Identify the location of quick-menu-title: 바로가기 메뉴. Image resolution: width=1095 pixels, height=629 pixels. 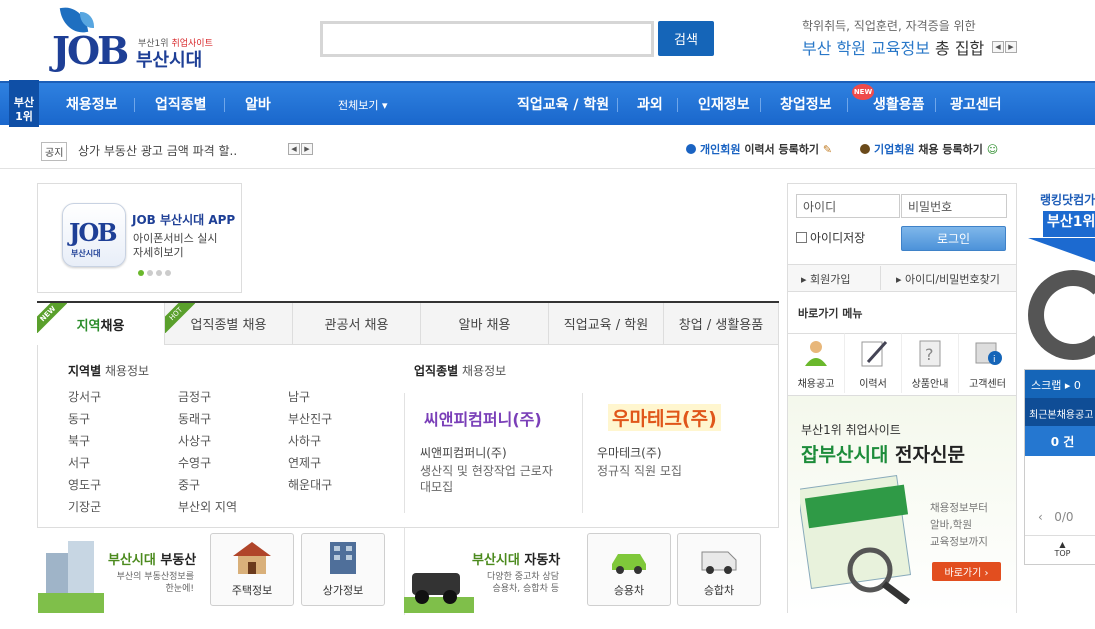
(830, 313).